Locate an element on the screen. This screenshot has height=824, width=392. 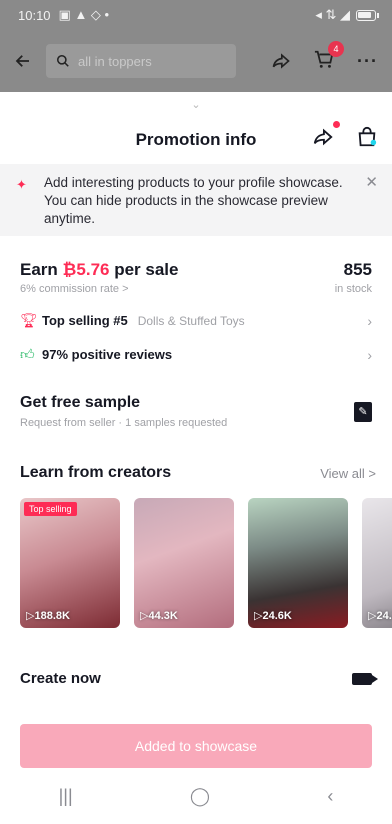
reviews-row: 👍︎ 97% positive reviews › is located at coordinates (196, 354).